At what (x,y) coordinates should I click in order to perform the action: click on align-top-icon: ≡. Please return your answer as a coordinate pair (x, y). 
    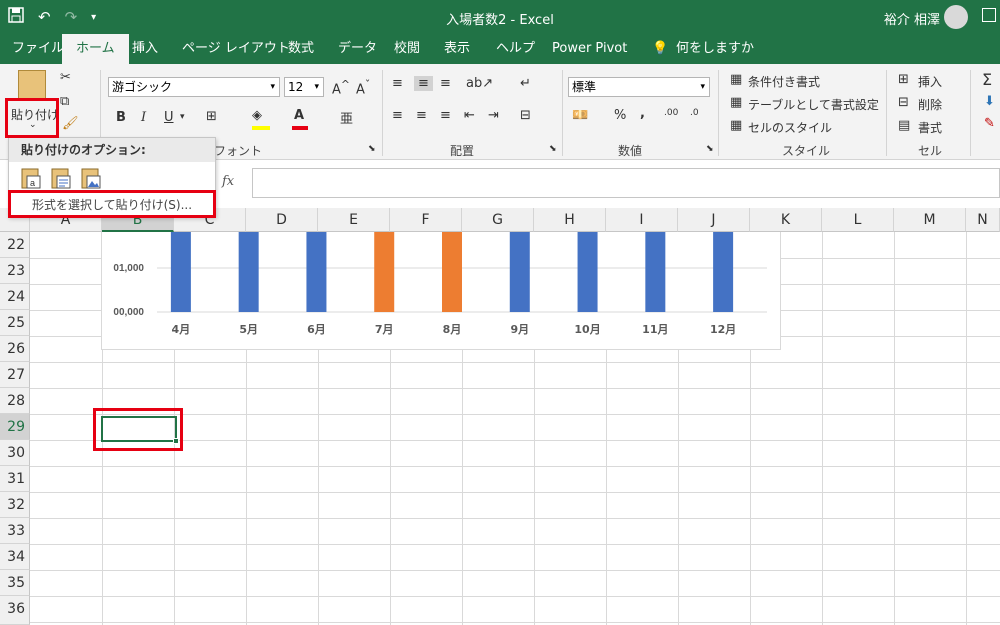
    Looking at the image, I should click on (397, 83).